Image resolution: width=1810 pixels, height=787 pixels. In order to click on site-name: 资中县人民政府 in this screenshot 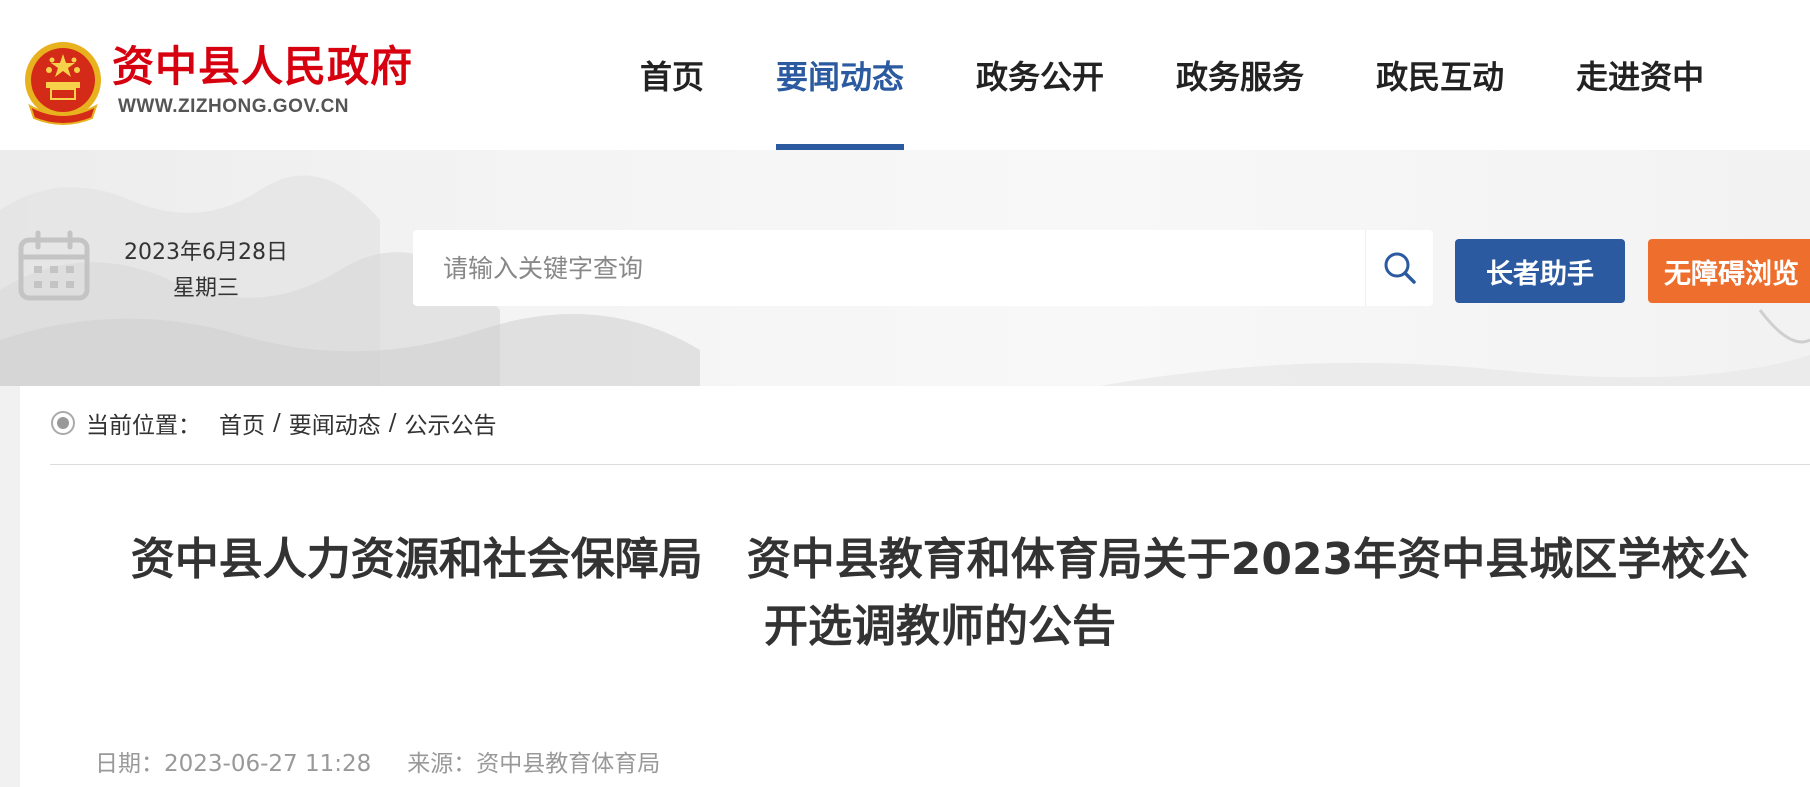, I will do `click(262, 67)`.